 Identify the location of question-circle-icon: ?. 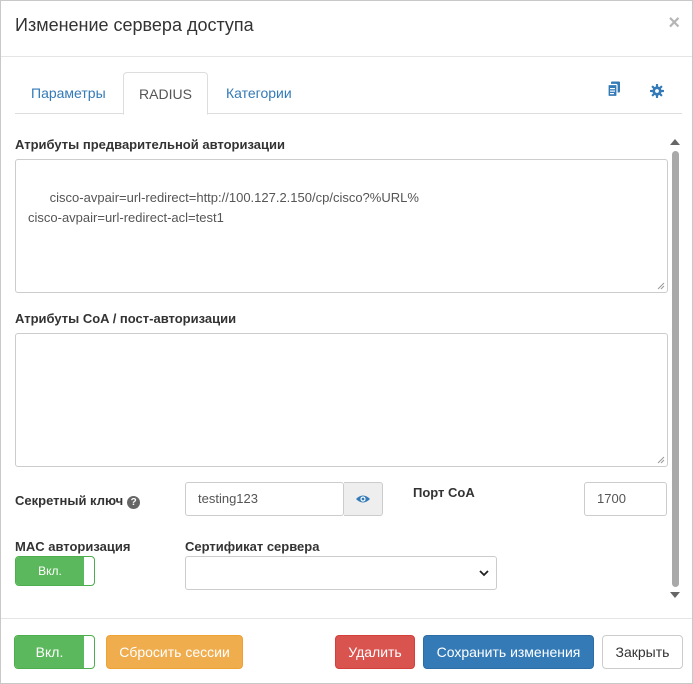
(134, 502).